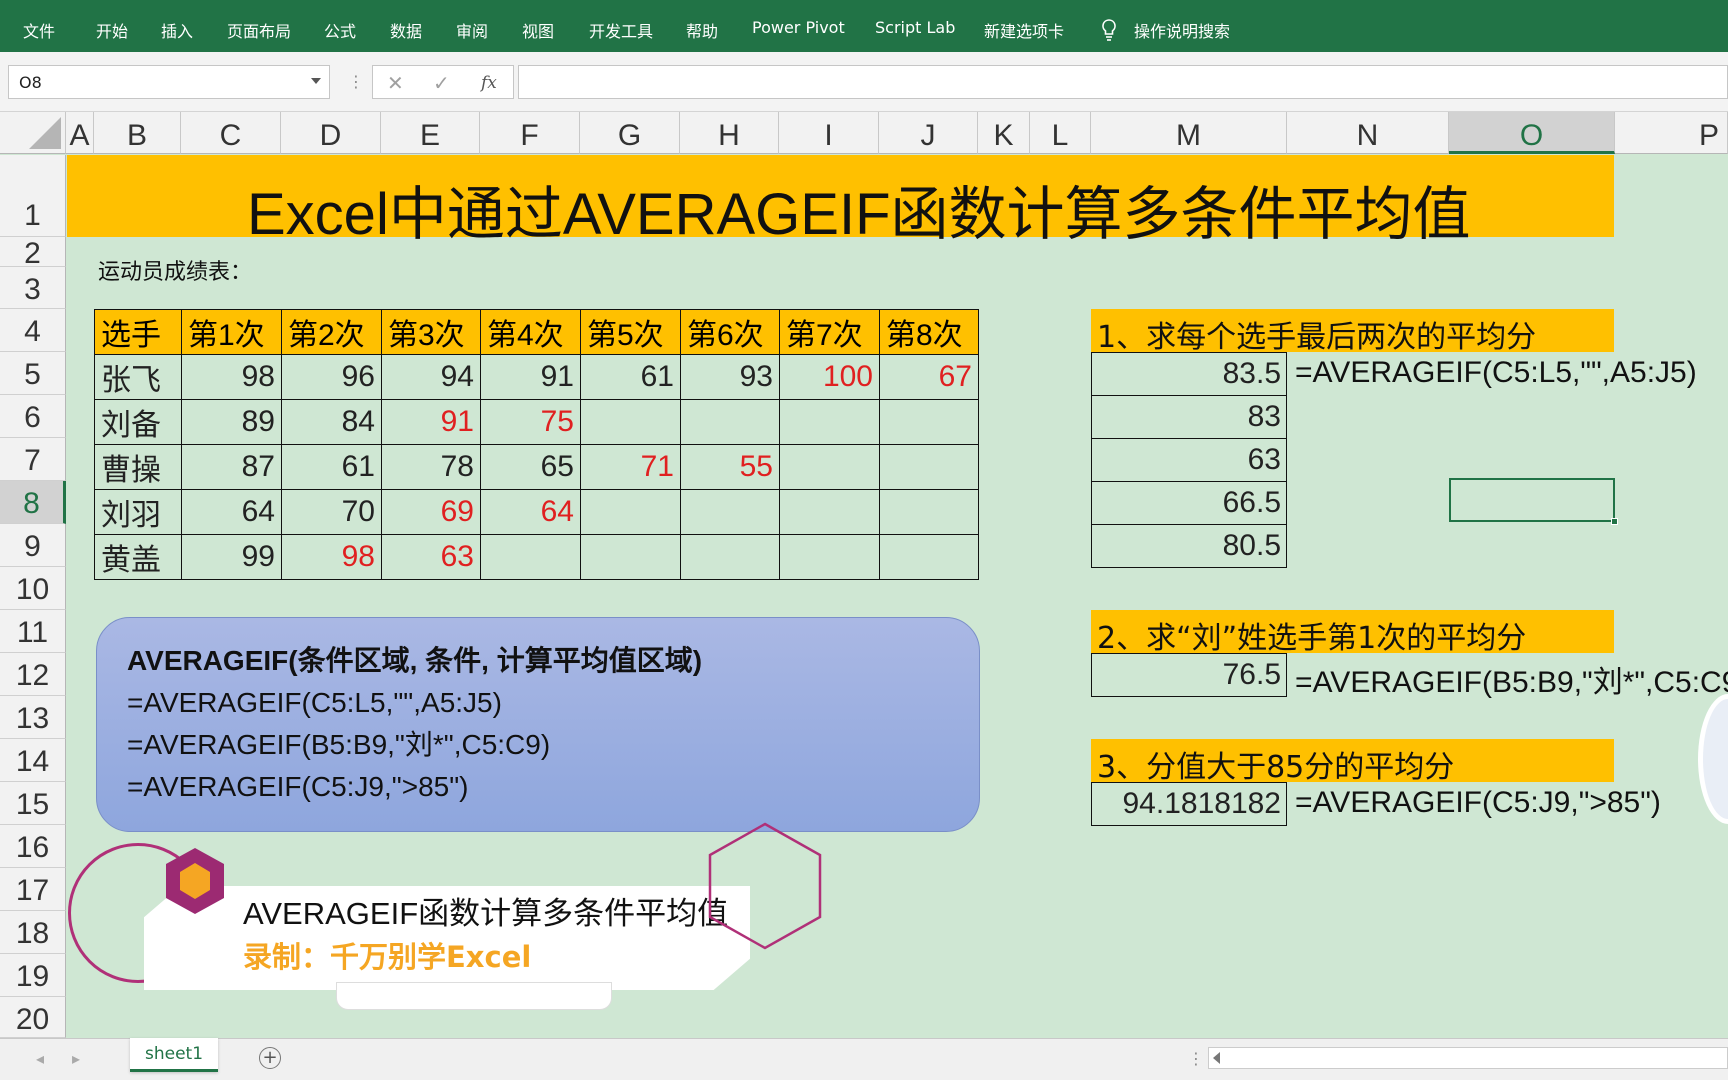 Image resolution: width=1728 pixels, height=1080 pixels. Describe the element at coordinates (530, 377) in the screenshot. I see `score-cell: 91` at that location.